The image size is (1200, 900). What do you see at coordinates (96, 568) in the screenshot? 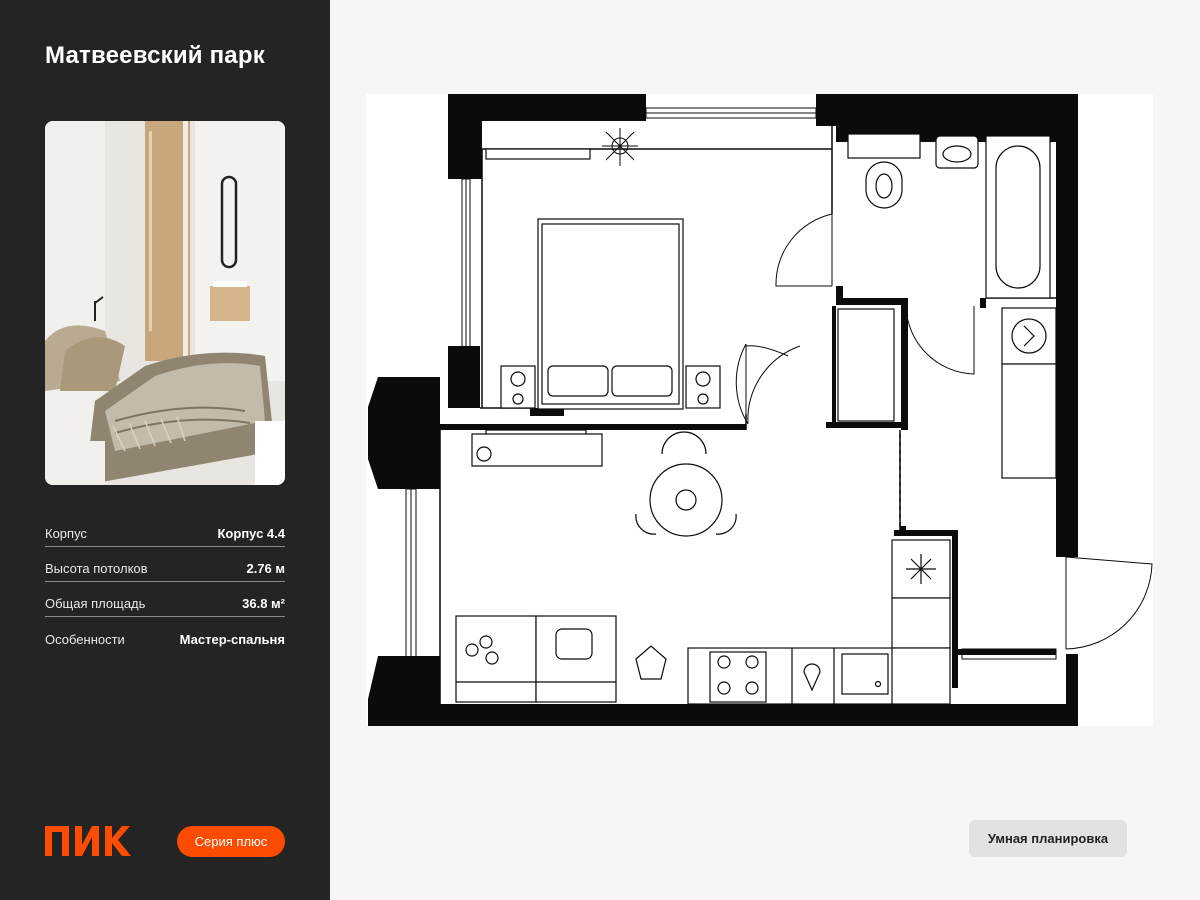
I see `spec-label: Высота потолков` at bounding box center [96, 568].